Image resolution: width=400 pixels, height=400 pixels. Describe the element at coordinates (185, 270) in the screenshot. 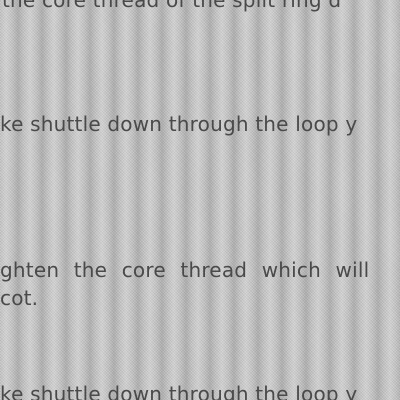

I see `text-line-3: ghten the core thread which will` at that location.